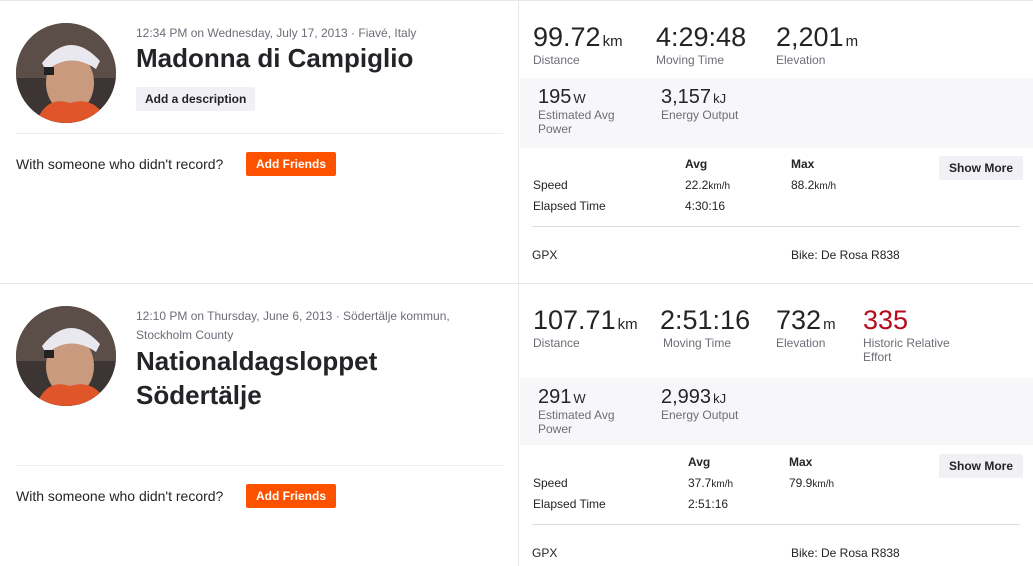  Describe the element at coordinates (274, 58) in the screenshot. I see `activity-title: Madonna di Campiglio` at that location.